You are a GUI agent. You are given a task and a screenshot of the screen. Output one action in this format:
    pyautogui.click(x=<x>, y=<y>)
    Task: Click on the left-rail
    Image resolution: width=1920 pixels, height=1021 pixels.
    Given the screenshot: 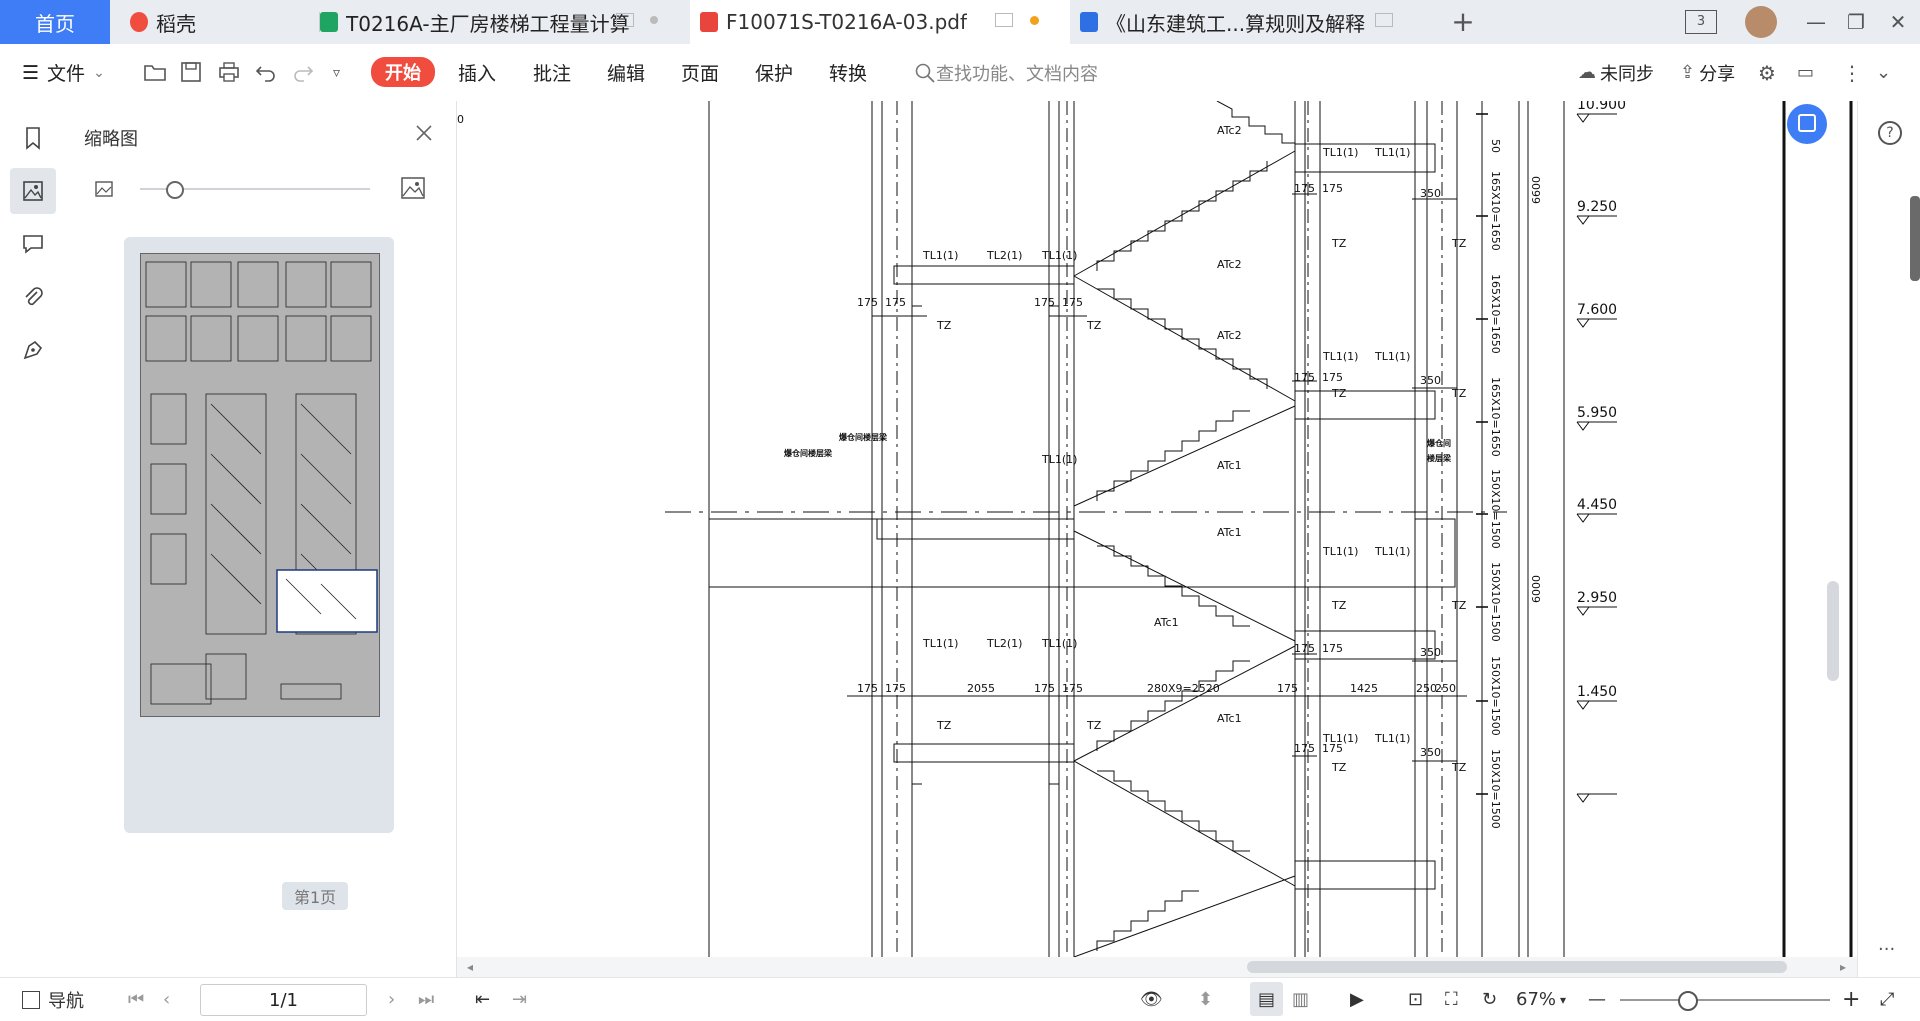 What is the action you would take?
    pyautogui.click(x=33, y=539)
    